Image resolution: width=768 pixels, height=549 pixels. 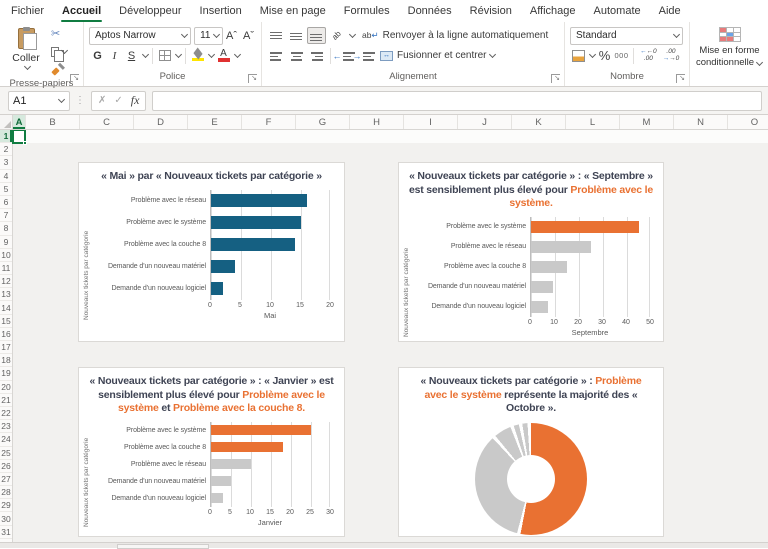 I want to click on increase-decimal-button: ←←0.00, so click(x=648, y=55).